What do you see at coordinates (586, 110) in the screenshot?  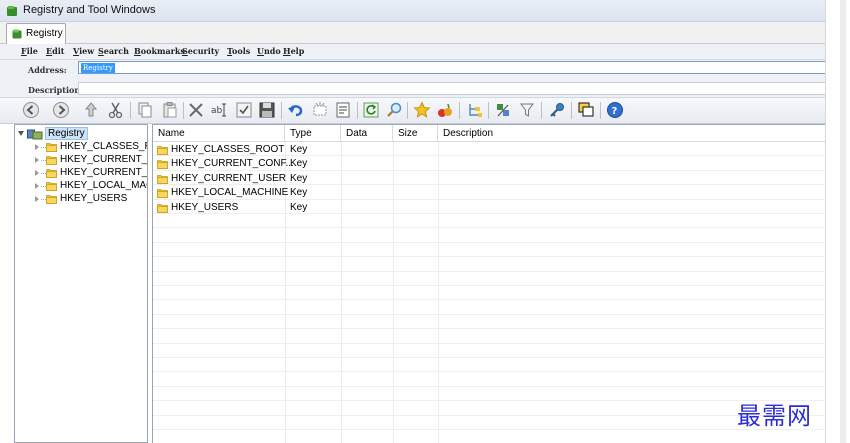 I see `windows-icon` at bounding box center [586, 110].